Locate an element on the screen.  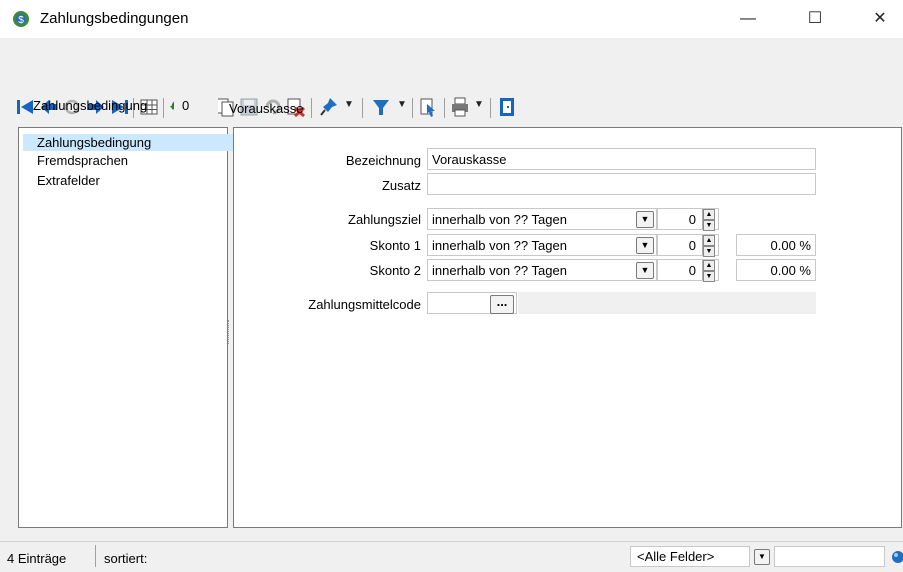
skonto2-percent-field: 0.00 % is located at coordinates (776, 270).